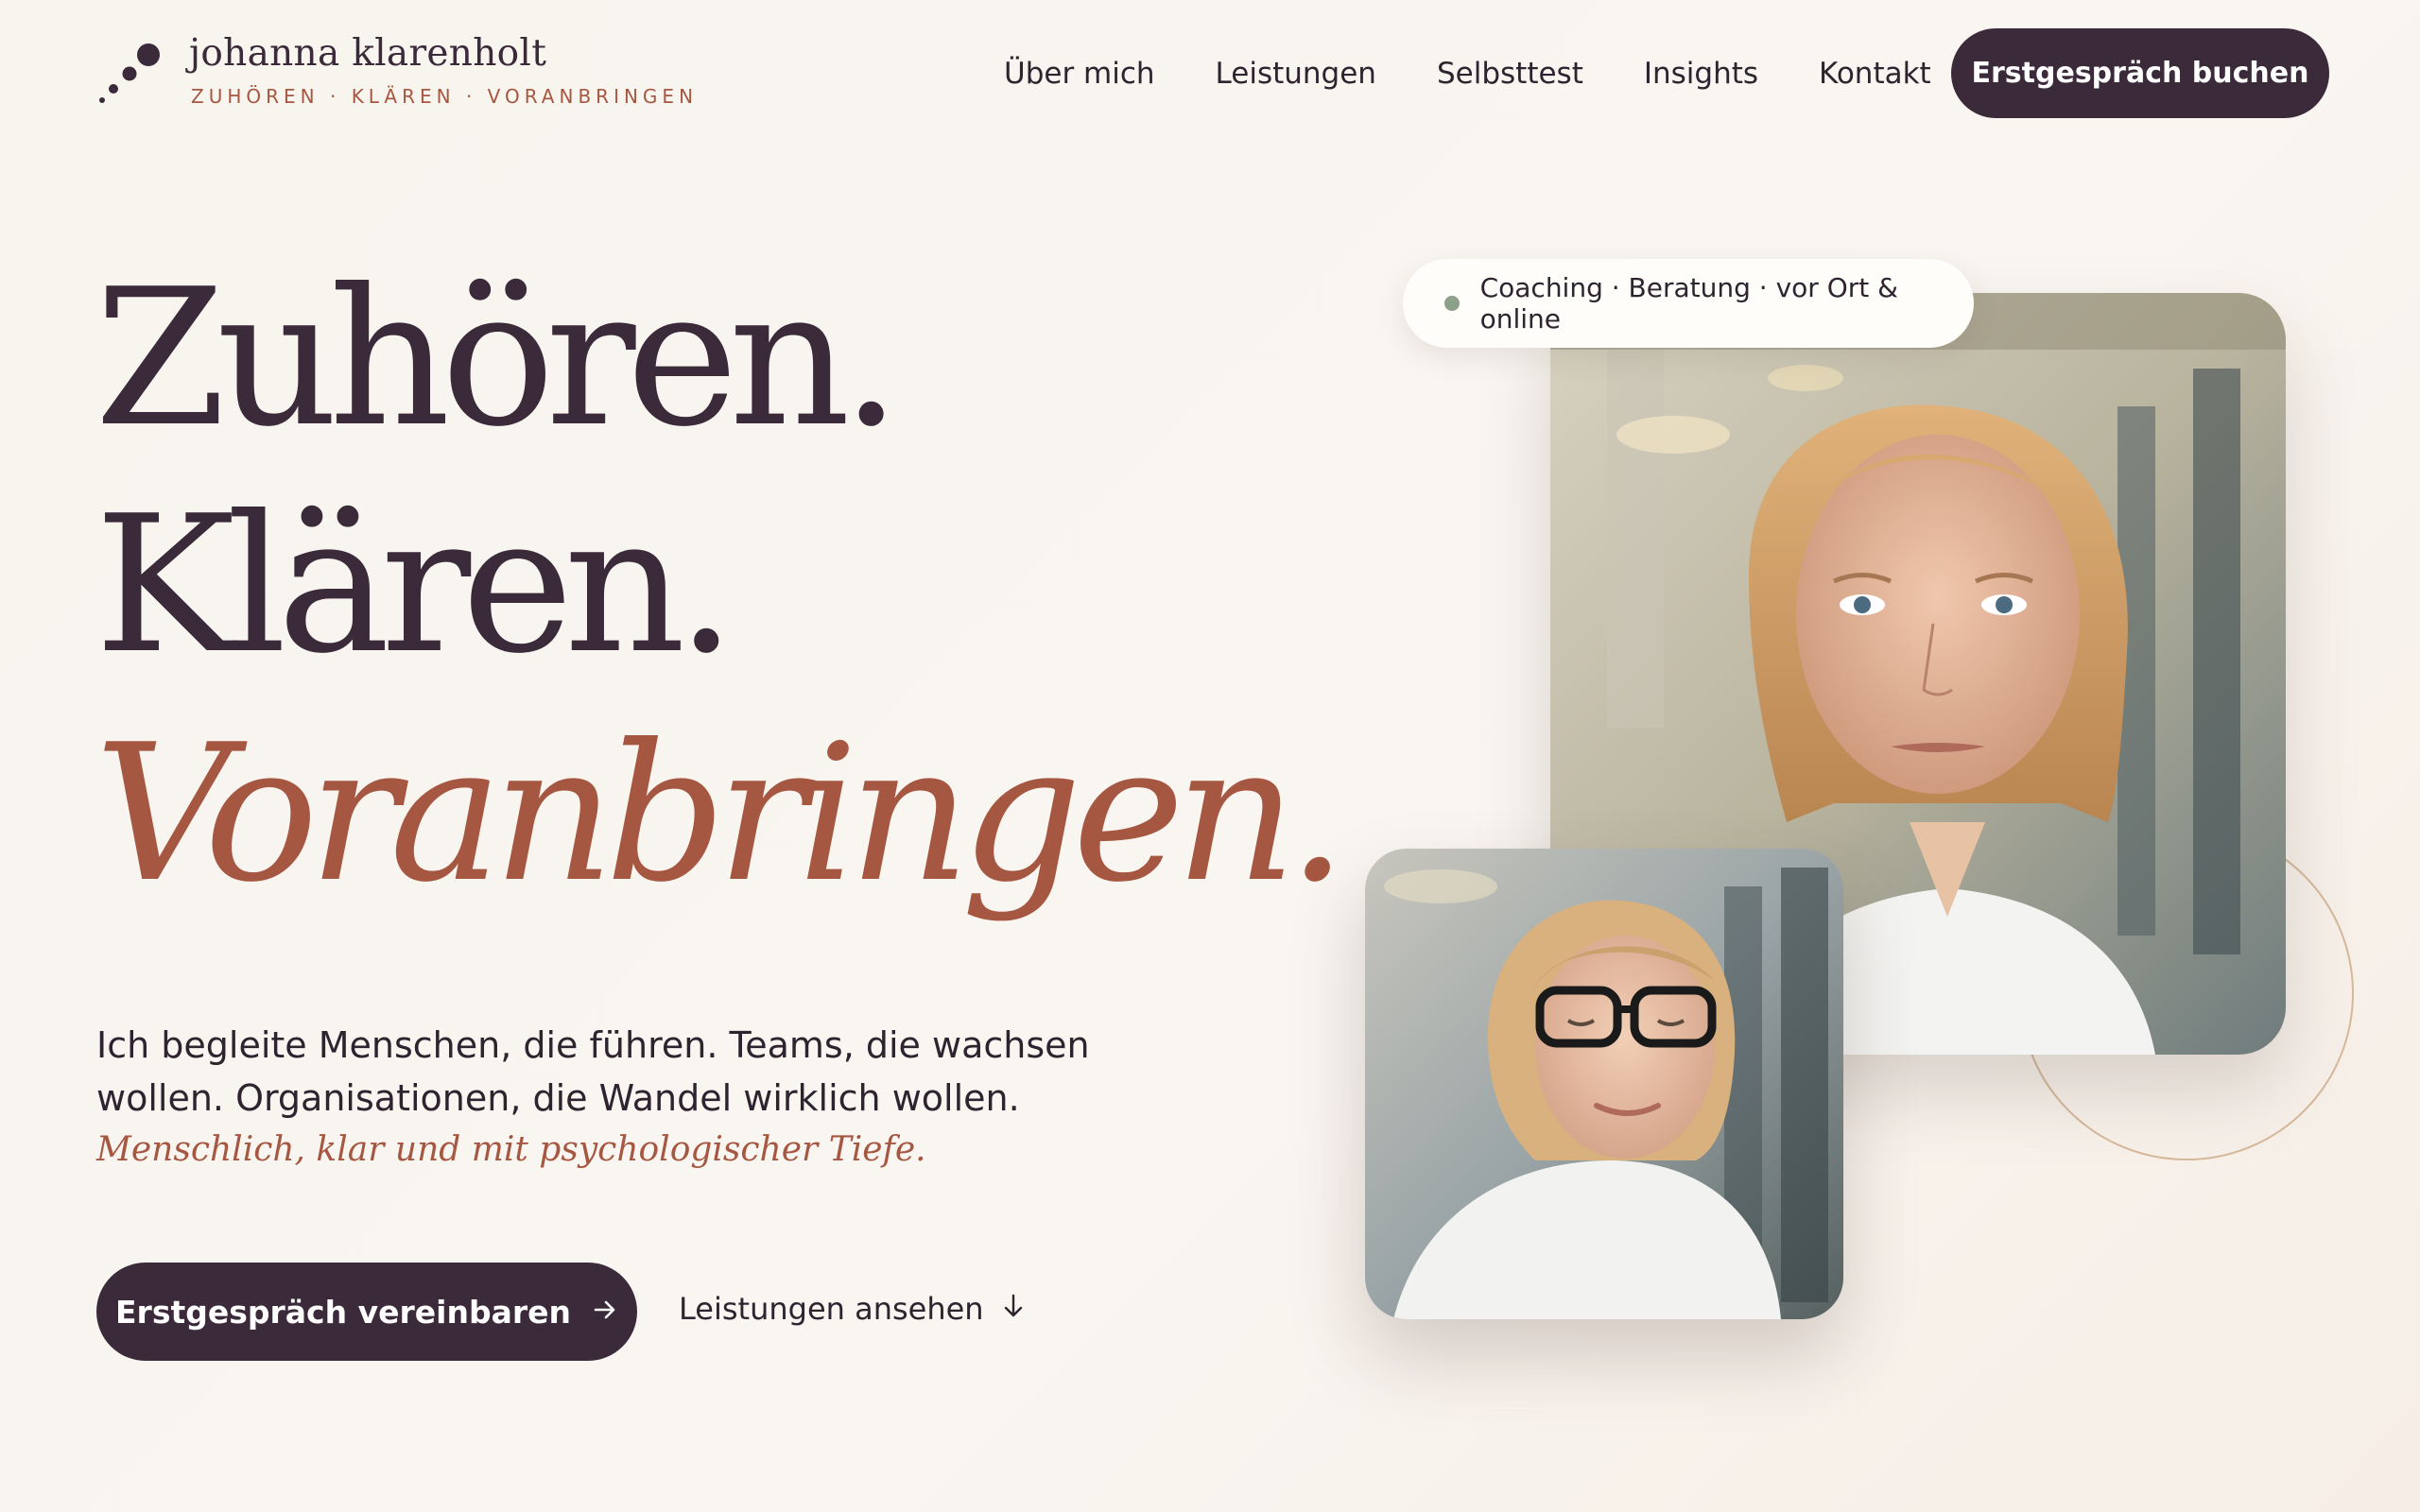 Image resolution: width=2420 pixels, height=1512 pixels. I want to click on services-badge: Coaching · Beratung · vor Ort & online, so click(1688, 303).